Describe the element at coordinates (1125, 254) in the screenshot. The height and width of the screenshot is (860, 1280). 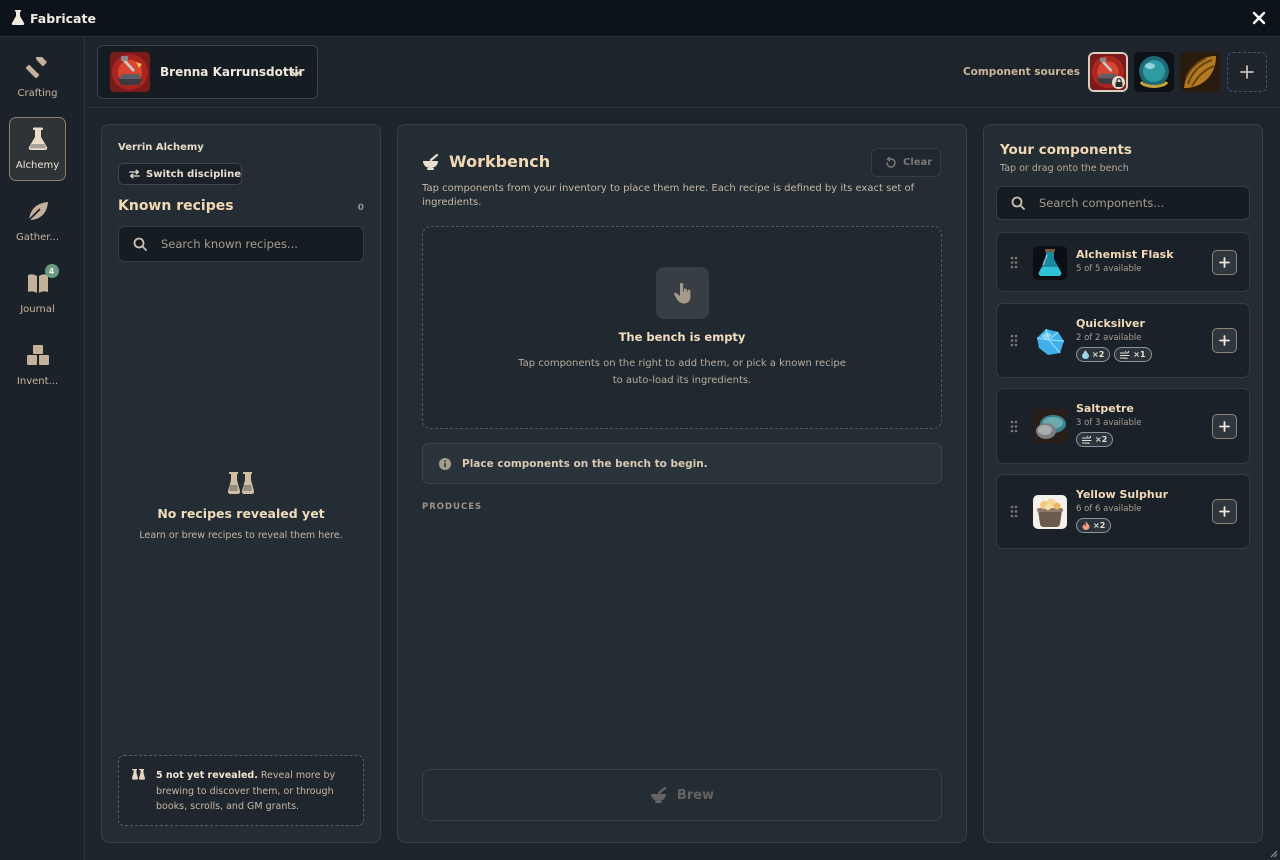
I see `component-name: Alchemist Flask` at that location.